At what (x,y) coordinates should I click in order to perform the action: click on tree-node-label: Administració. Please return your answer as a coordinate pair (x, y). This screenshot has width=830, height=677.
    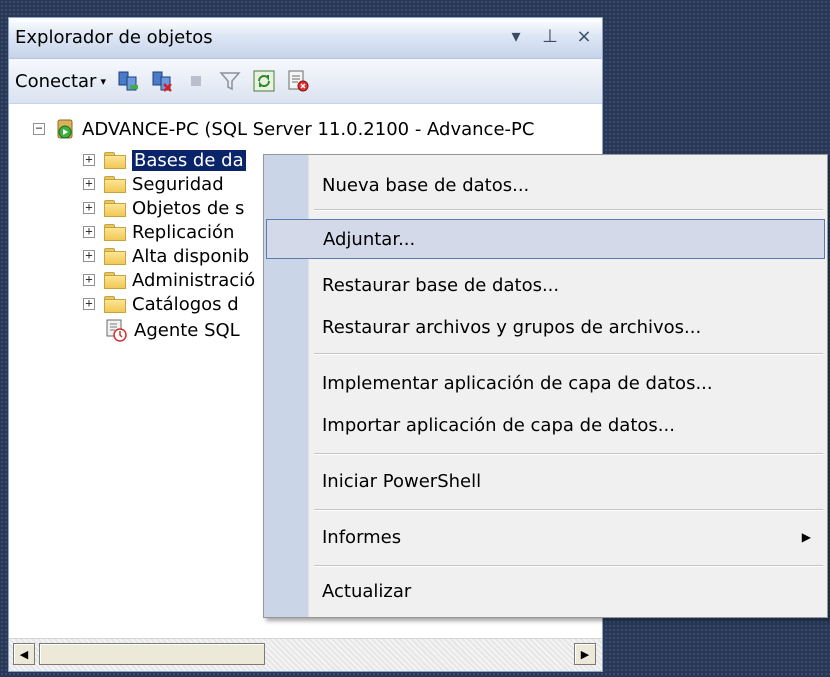
    Looking at the image, I should click on (194, 280).